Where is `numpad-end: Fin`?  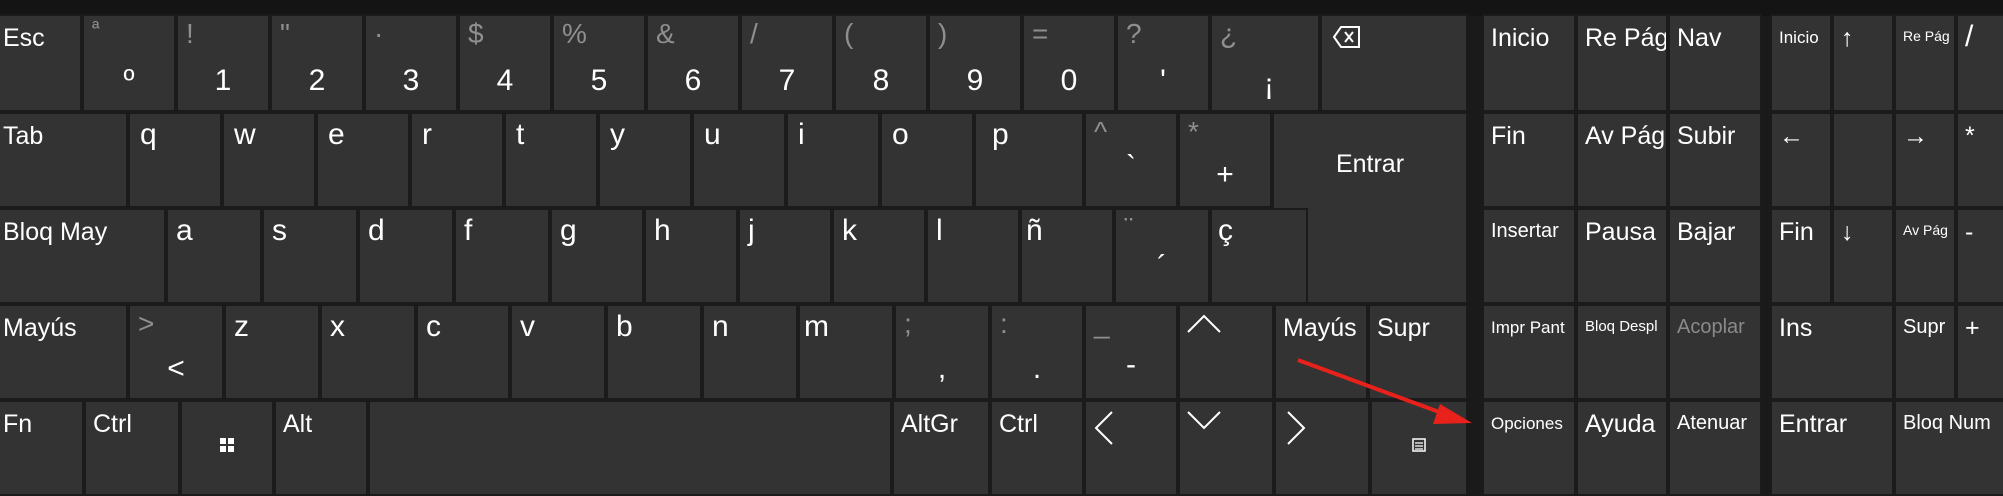 numpad-end: Fin is located at coordinates (1801, 256).